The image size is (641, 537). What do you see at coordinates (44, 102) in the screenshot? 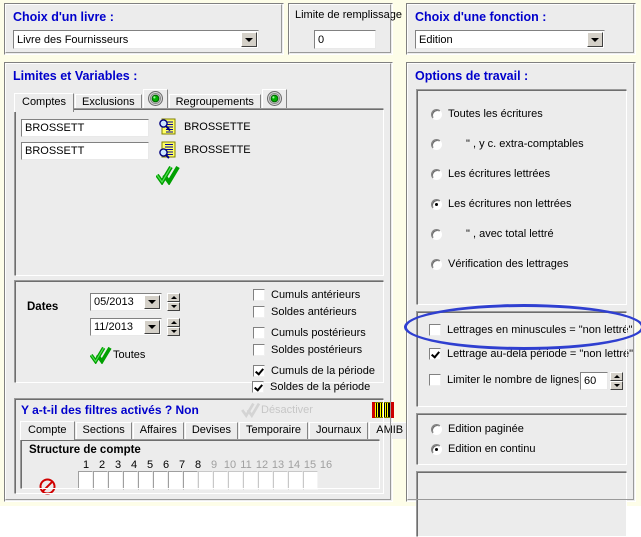
I see `tab-comptes: Comptes` at bounding box center [44, 102].